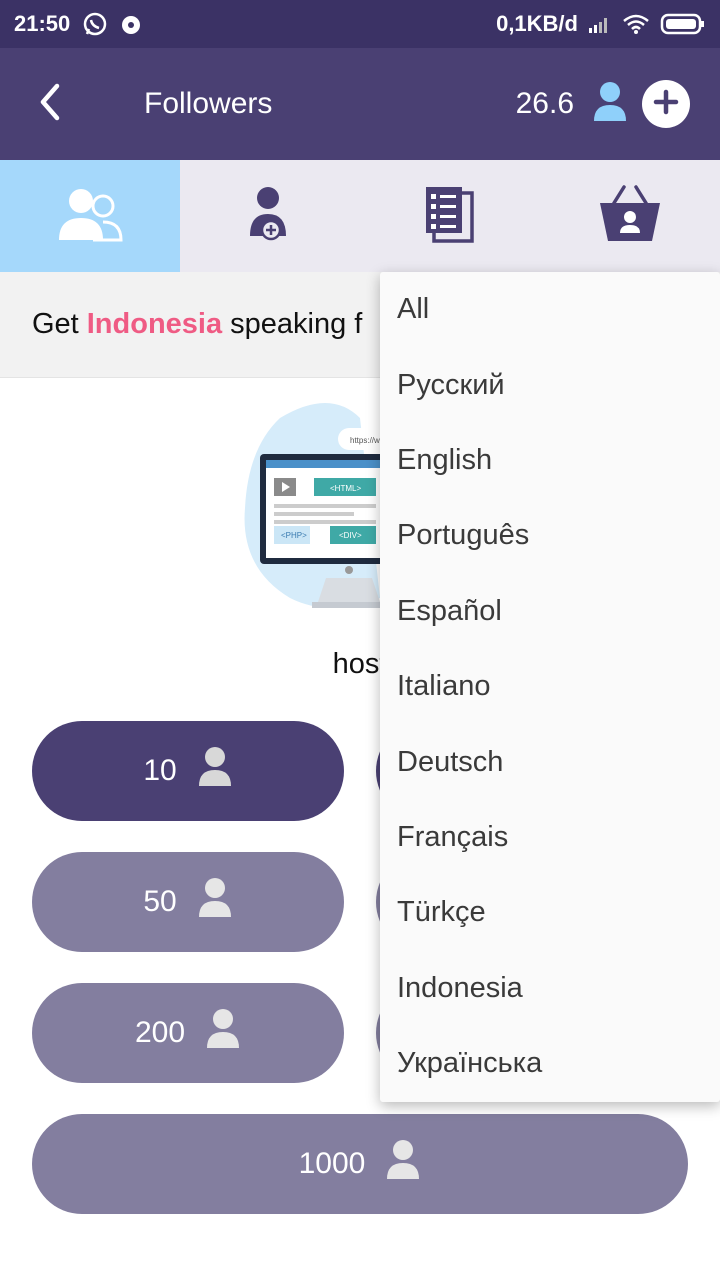 Image resolution: width=720 pixels, height=1280 pixels. I want to click on wifi-icon, so click(636, 24).